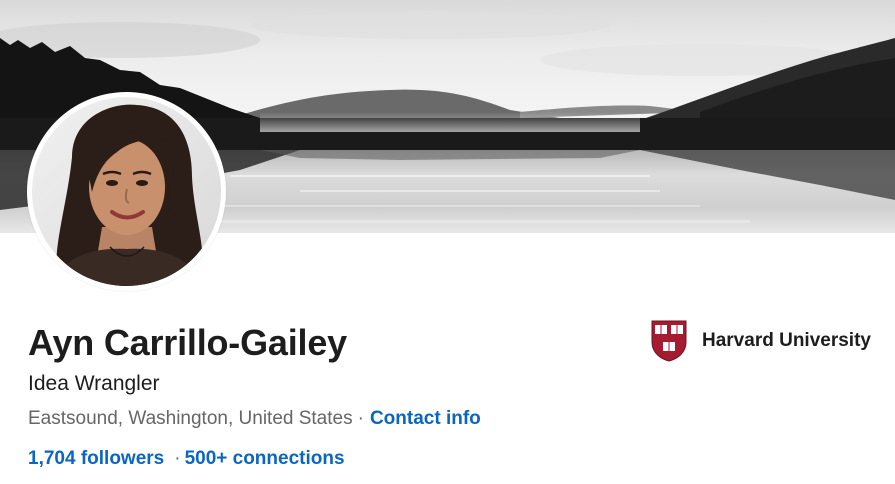  Describe the element at coordinates (94, 383) in the screenshot. I see `profile-headline: Idea Wrangler` at that location.